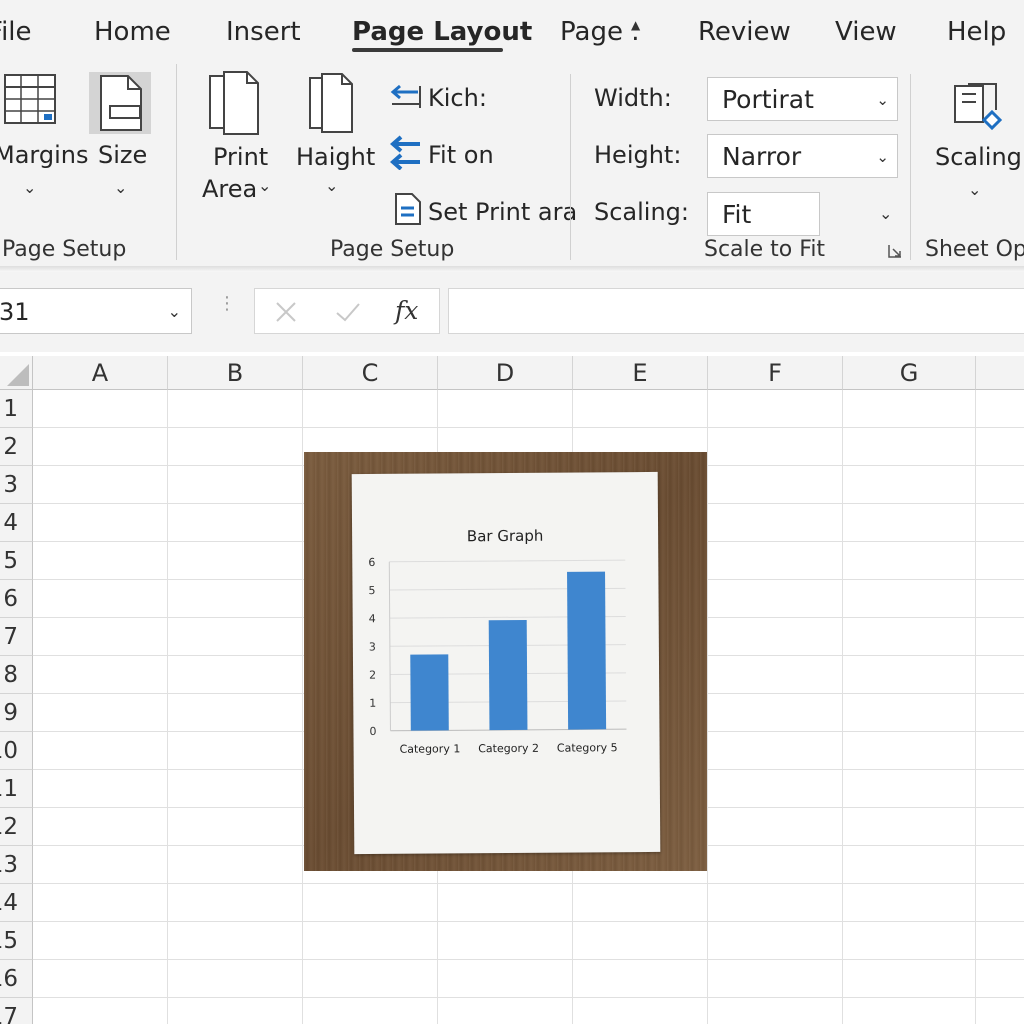  What do you see at coordinates (16, 561) in the screenshot?
I see `row-header: 5` at bounding box center [16, 561].